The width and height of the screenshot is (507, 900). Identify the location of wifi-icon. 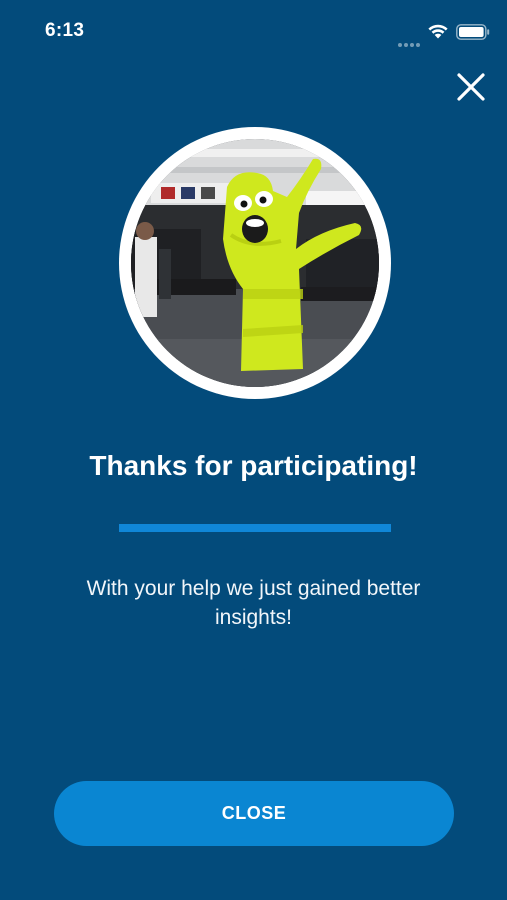
(438, 31).